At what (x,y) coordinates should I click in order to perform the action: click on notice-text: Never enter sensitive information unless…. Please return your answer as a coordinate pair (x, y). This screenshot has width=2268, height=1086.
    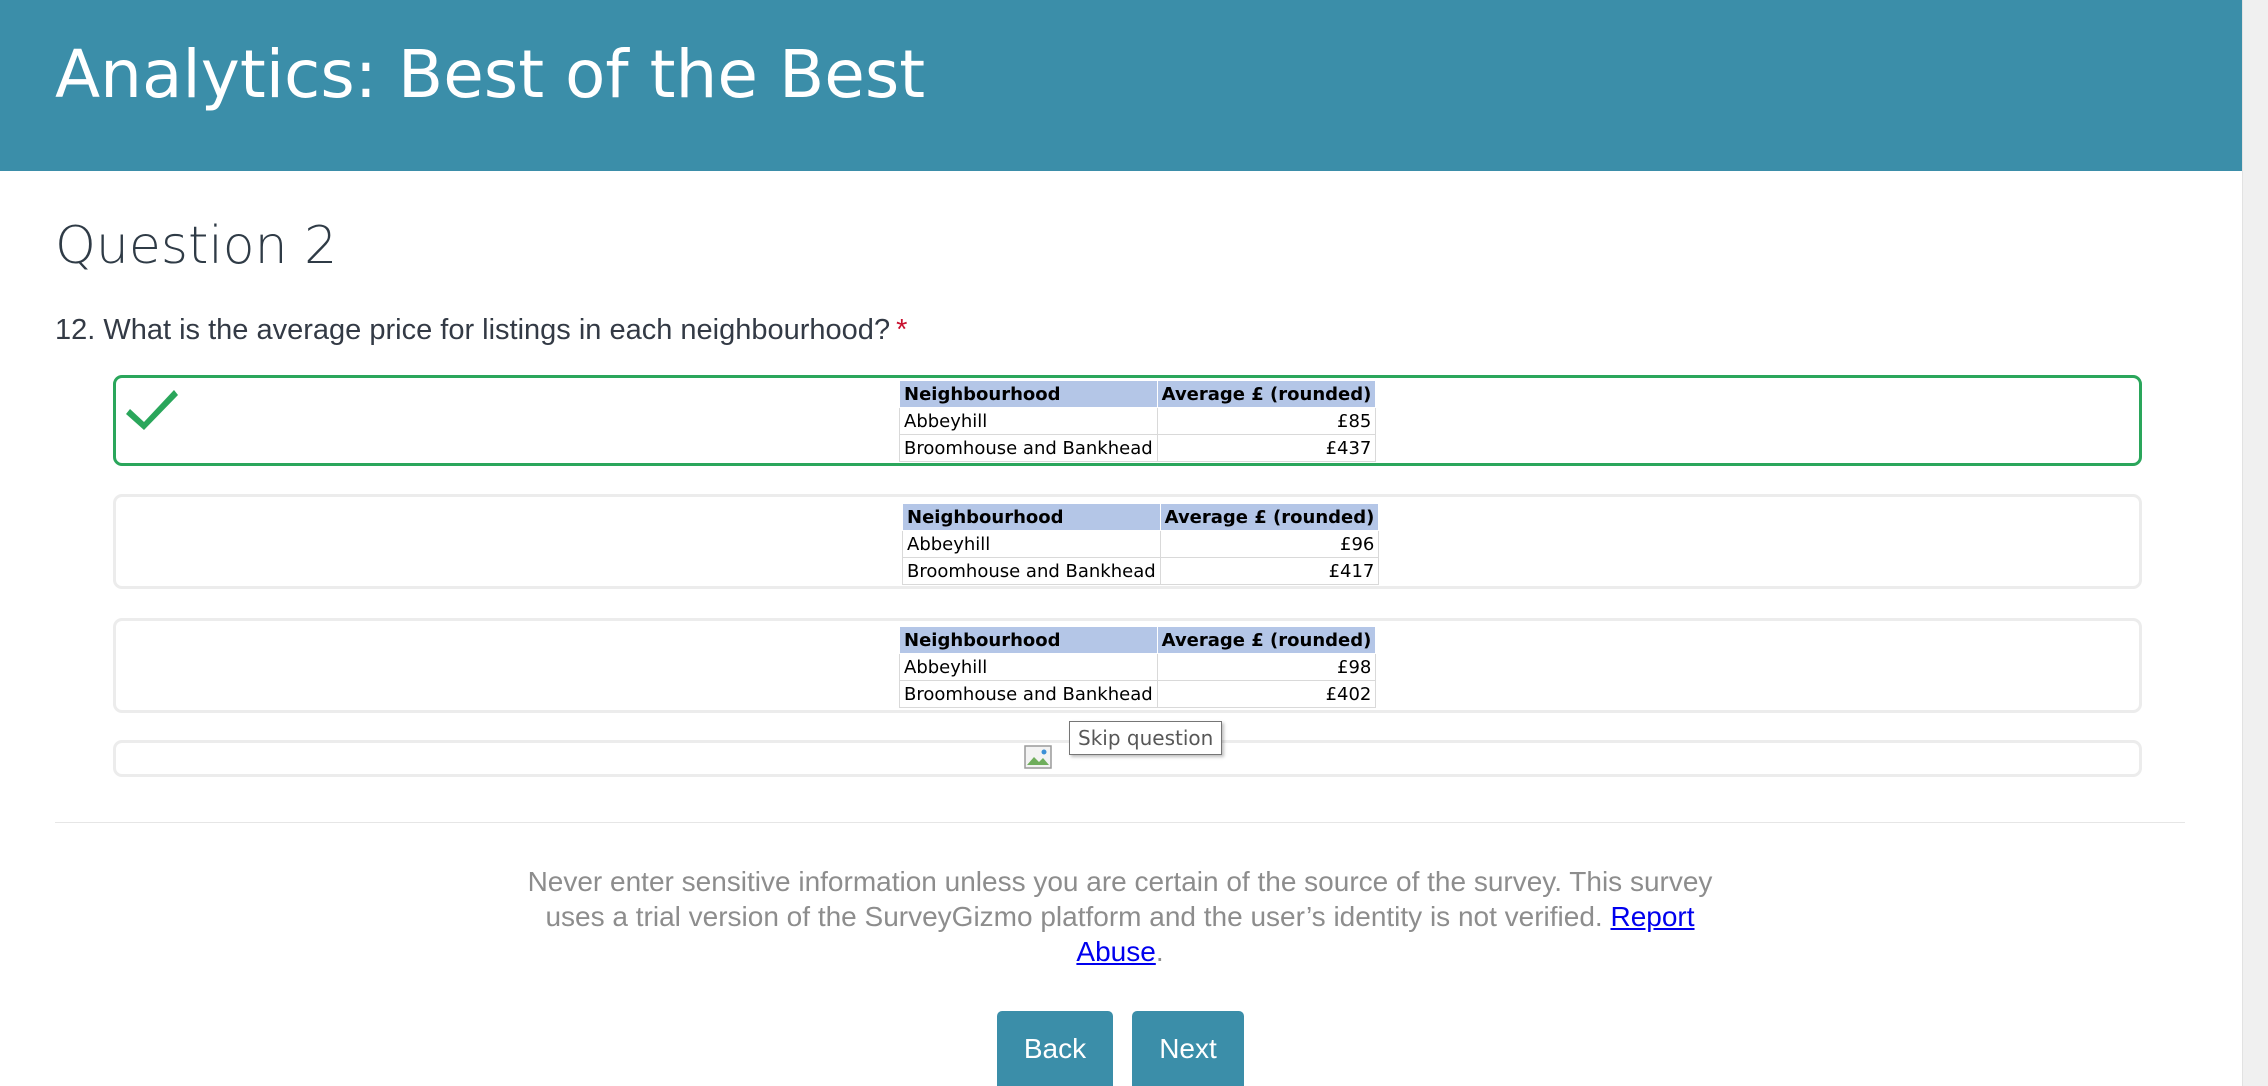
    Looking at the image, I should click on (1120, 899).